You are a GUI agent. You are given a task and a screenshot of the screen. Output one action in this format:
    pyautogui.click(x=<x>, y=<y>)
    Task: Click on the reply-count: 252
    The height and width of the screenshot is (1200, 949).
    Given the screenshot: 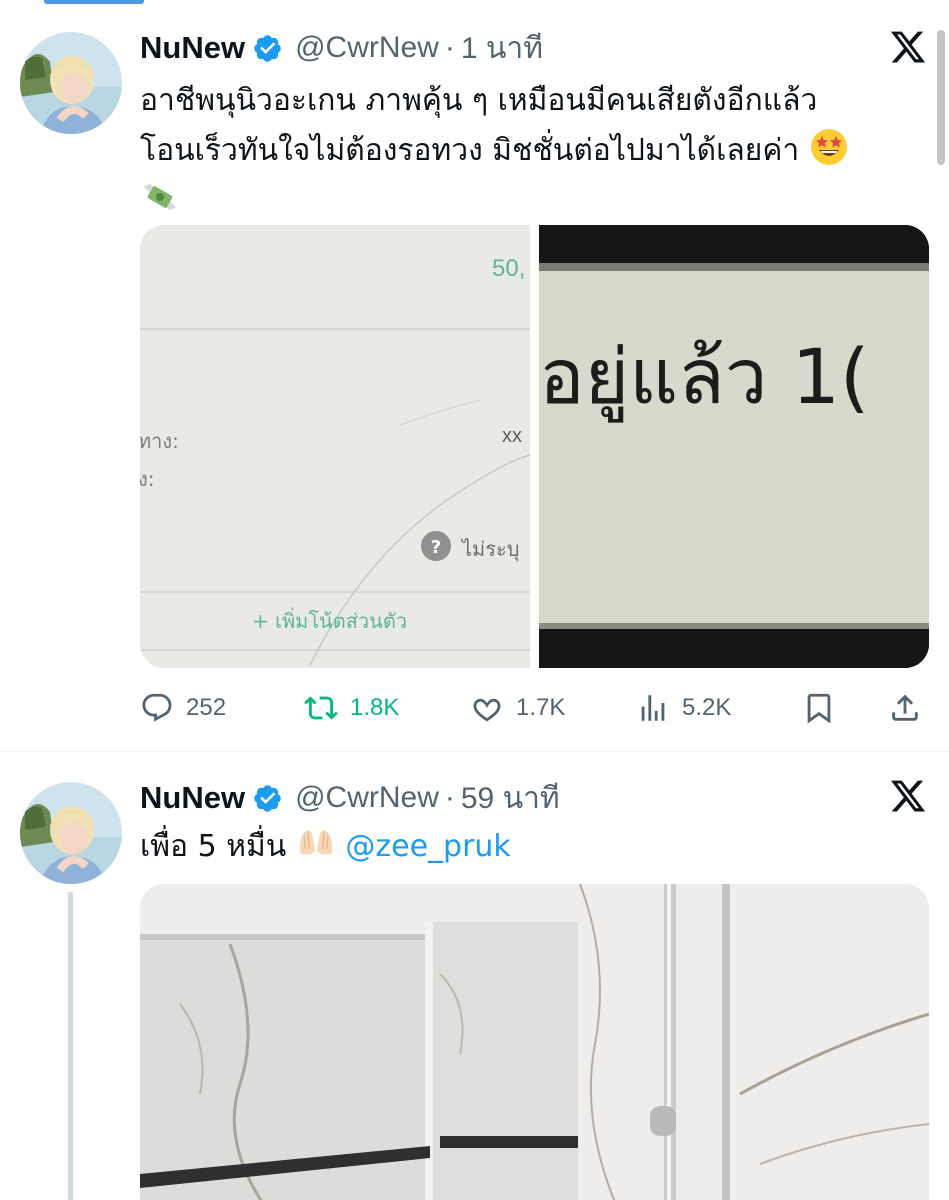 What is the action you would take?
    pyautogui.click(x=206, y=707)
    